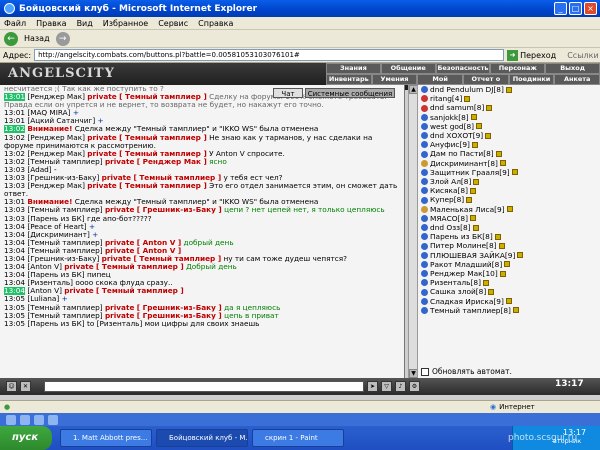  What do you see at coordinates (414, 386) in the screenshot?
I see `settings-icon: ⚙` at bounding box center [414, 386].